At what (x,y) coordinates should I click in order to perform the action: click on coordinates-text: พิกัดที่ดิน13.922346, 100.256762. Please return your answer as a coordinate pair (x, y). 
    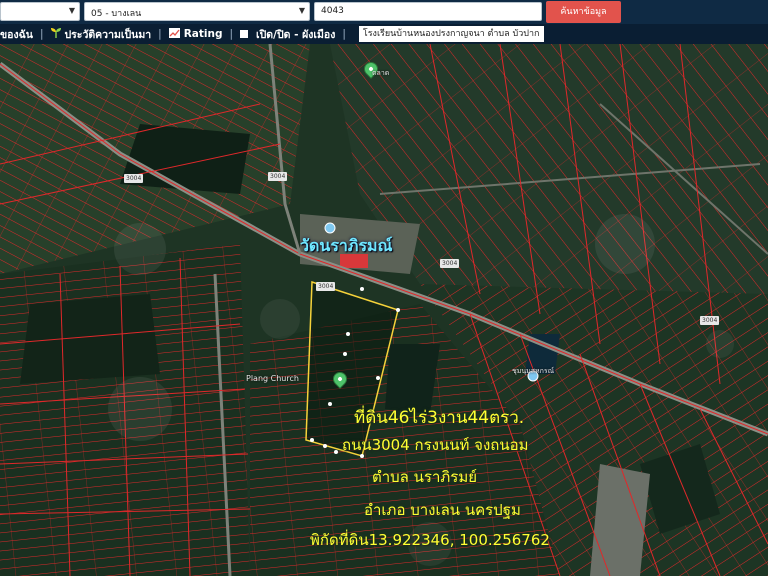
    Looking at the image, I should click on (430, 540).